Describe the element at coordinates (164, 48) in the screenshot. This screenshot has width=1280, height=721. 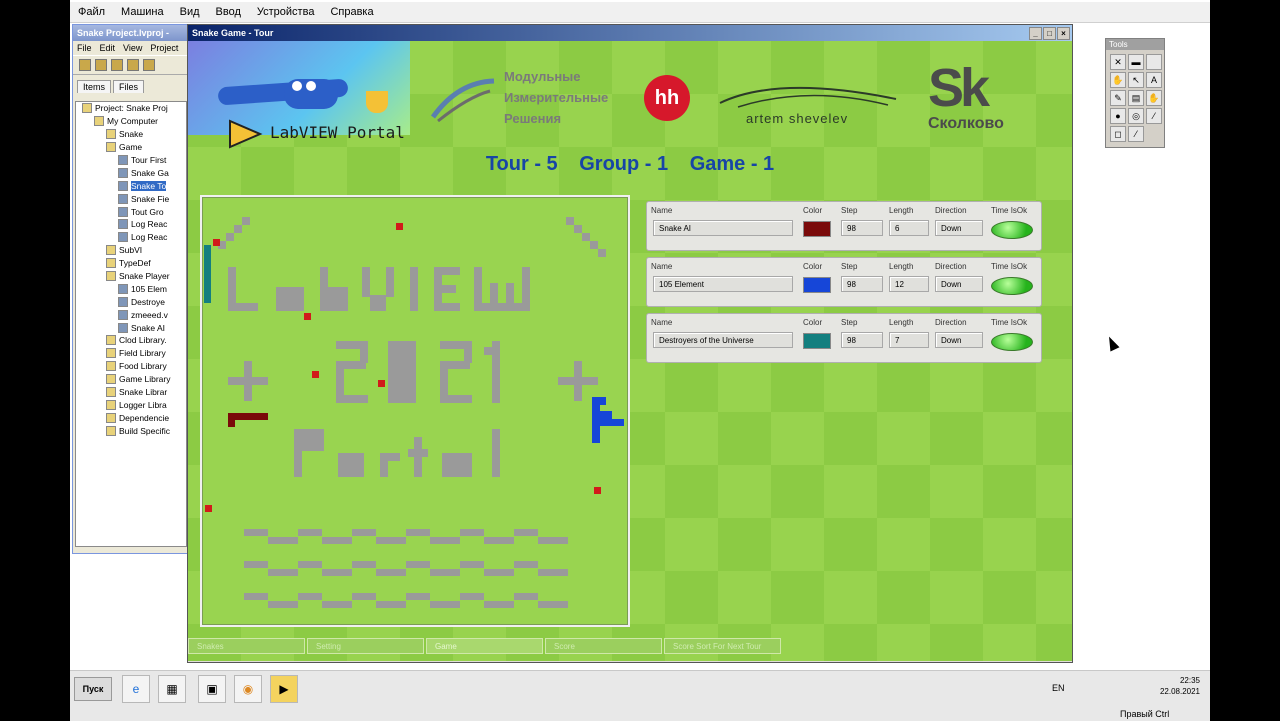
I see `project-menu-project: Project` at that location.